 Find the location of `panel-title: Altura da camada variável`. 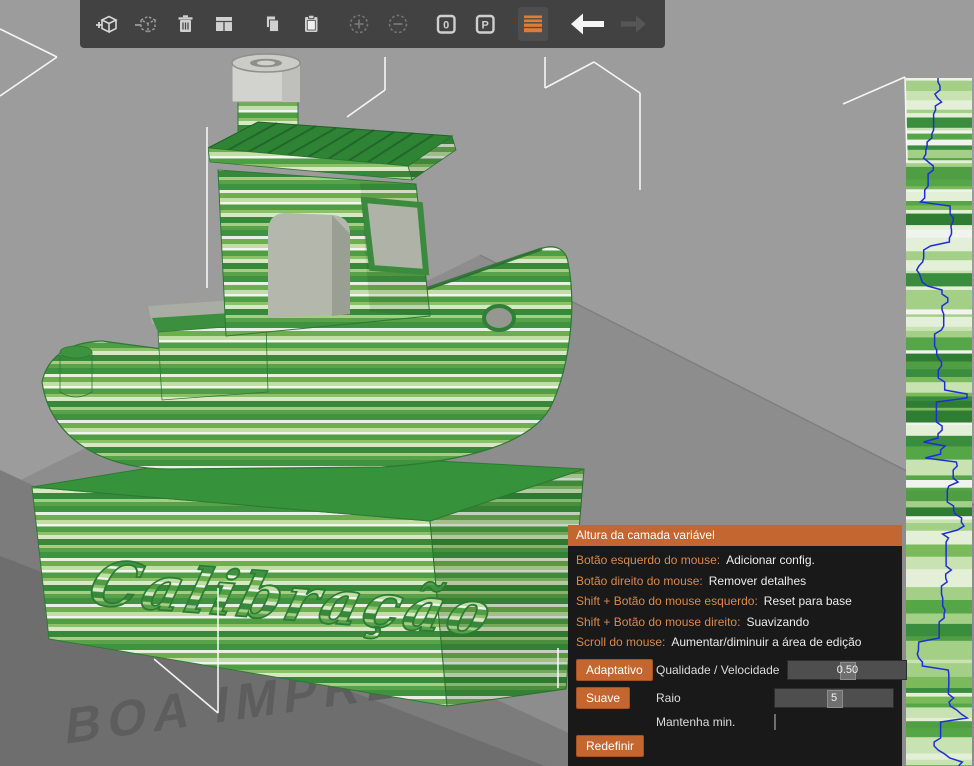

panel-title: Altura da camada variável is located at coordinates (735, 535).